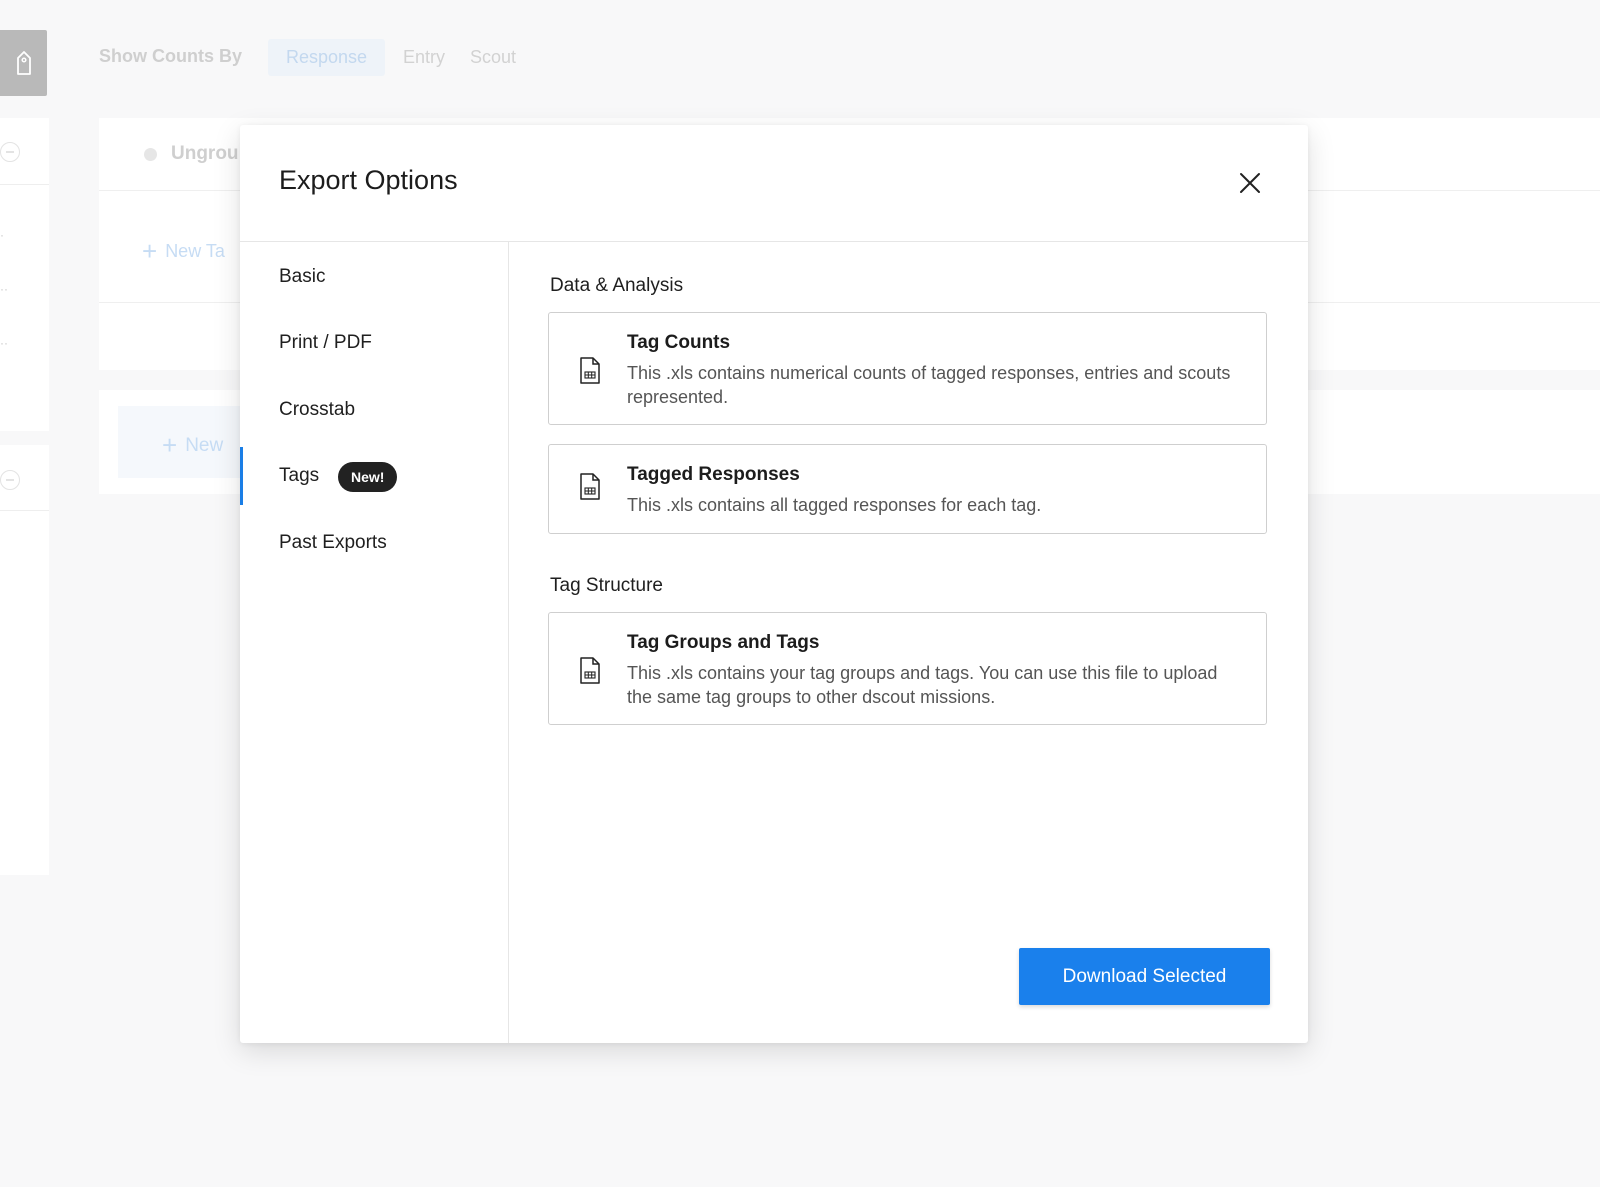  What do you see at coordinates (205, 153) in the screenshot?
I see `group-name: Ungrou` at bounding box center [205, 153].